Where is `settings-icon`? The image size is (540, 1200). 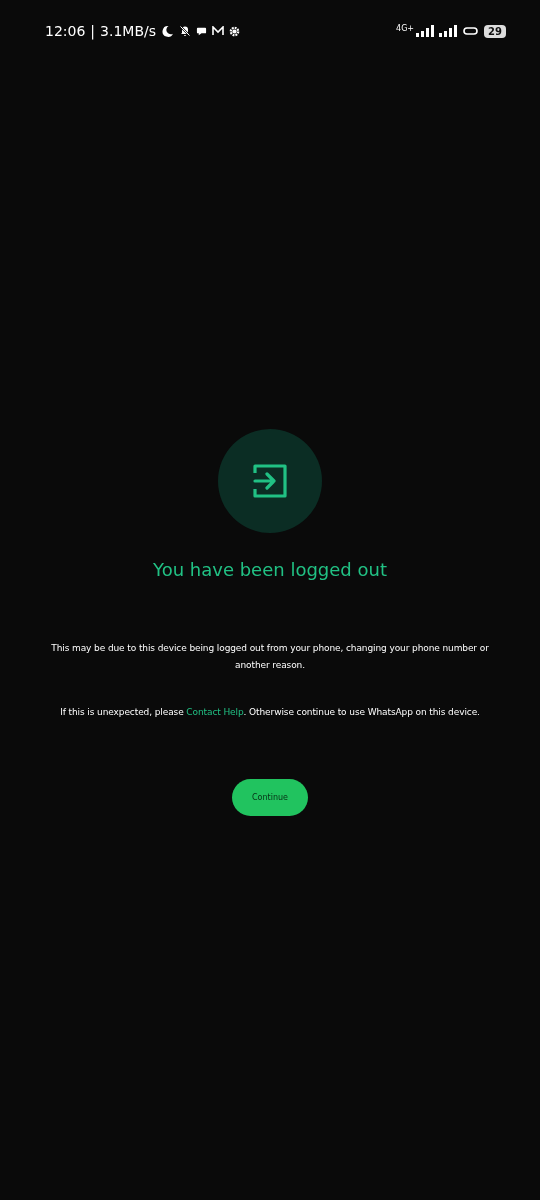
settings-icon is located at coordinates (235, 31).